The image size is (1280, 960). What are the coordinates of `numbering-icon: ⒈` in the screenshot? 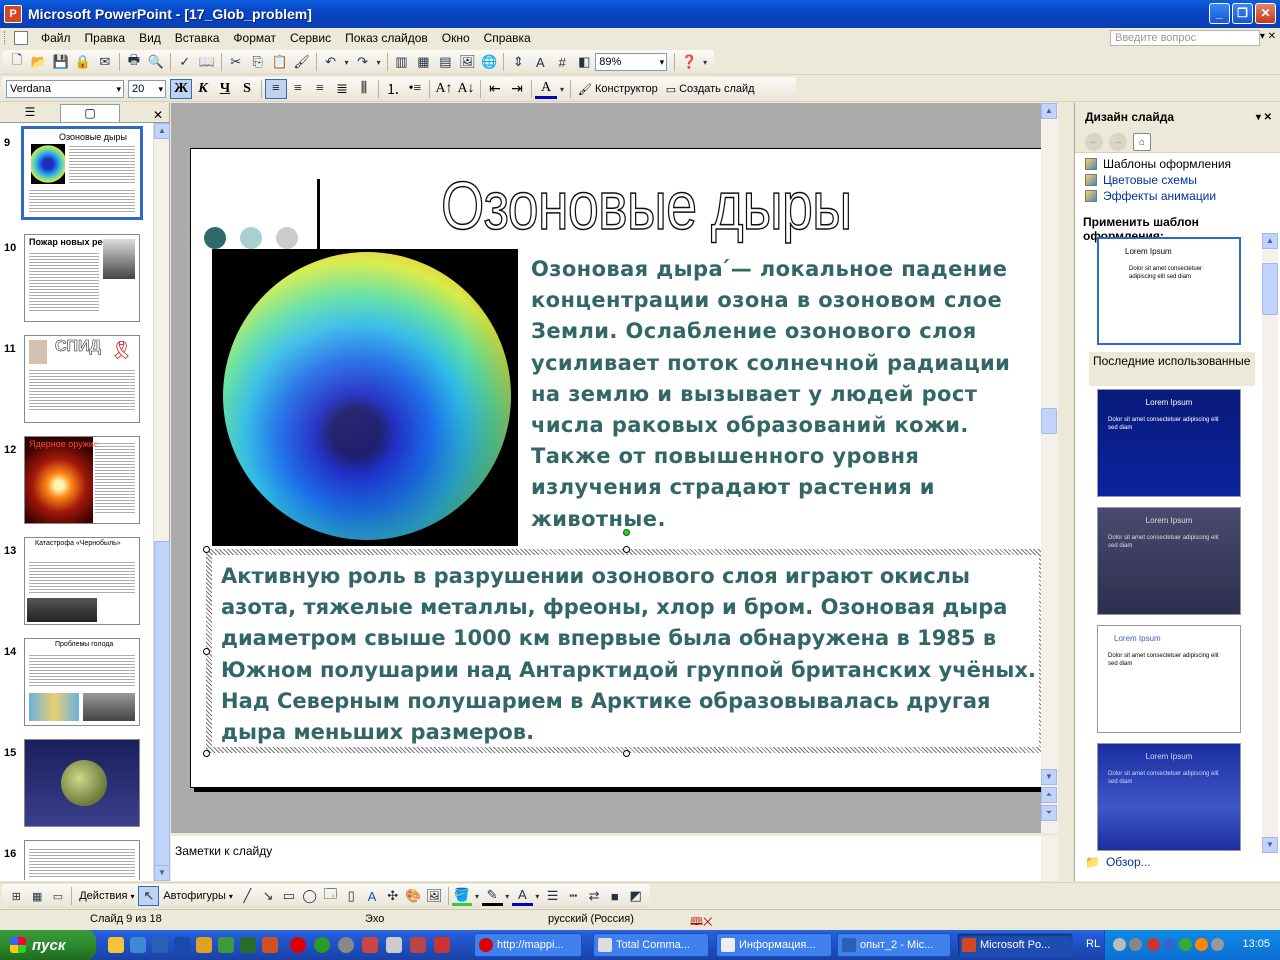 It's located at (393, 89).